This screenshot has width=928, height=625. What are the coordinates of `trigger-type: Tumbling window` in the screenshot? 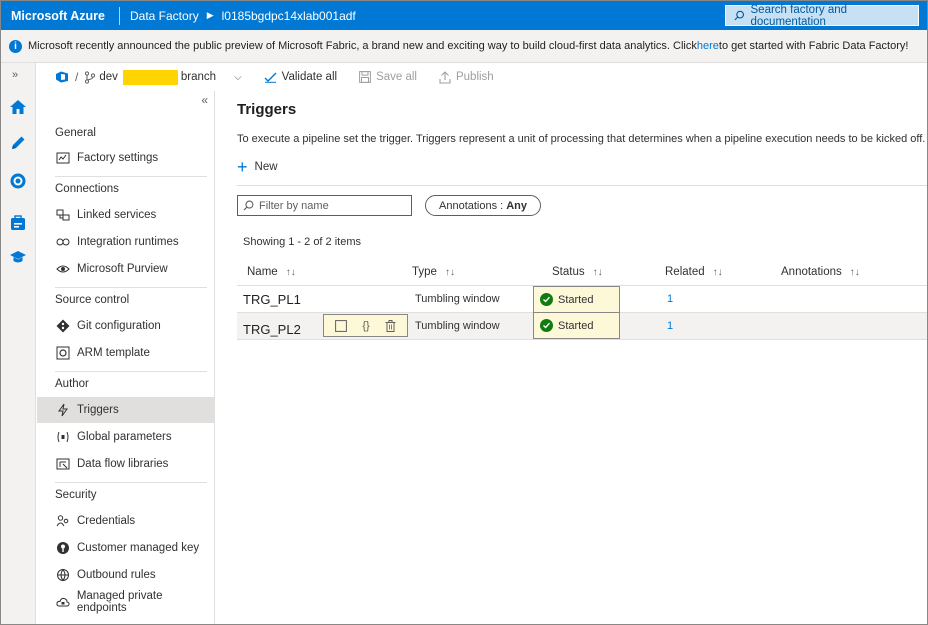 It's located at (457, 299).